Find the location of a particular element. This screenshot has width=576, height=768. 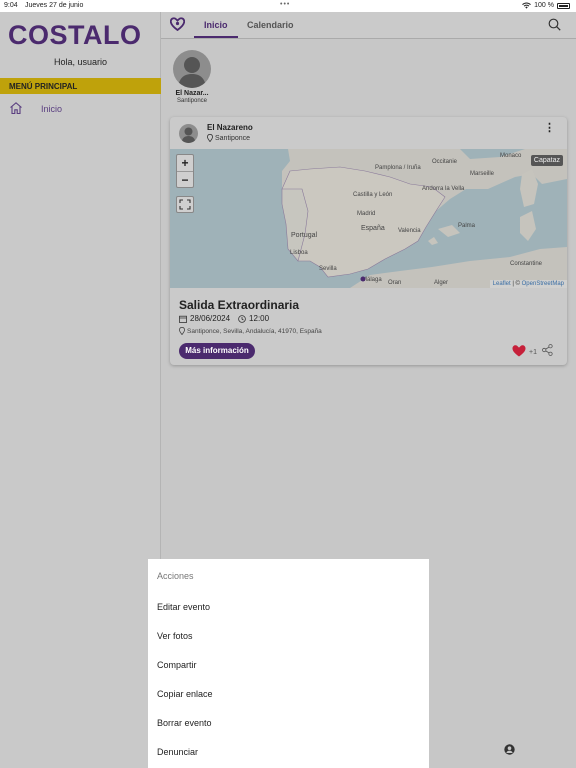

wifi-icon is located at coordinates (527, 5).